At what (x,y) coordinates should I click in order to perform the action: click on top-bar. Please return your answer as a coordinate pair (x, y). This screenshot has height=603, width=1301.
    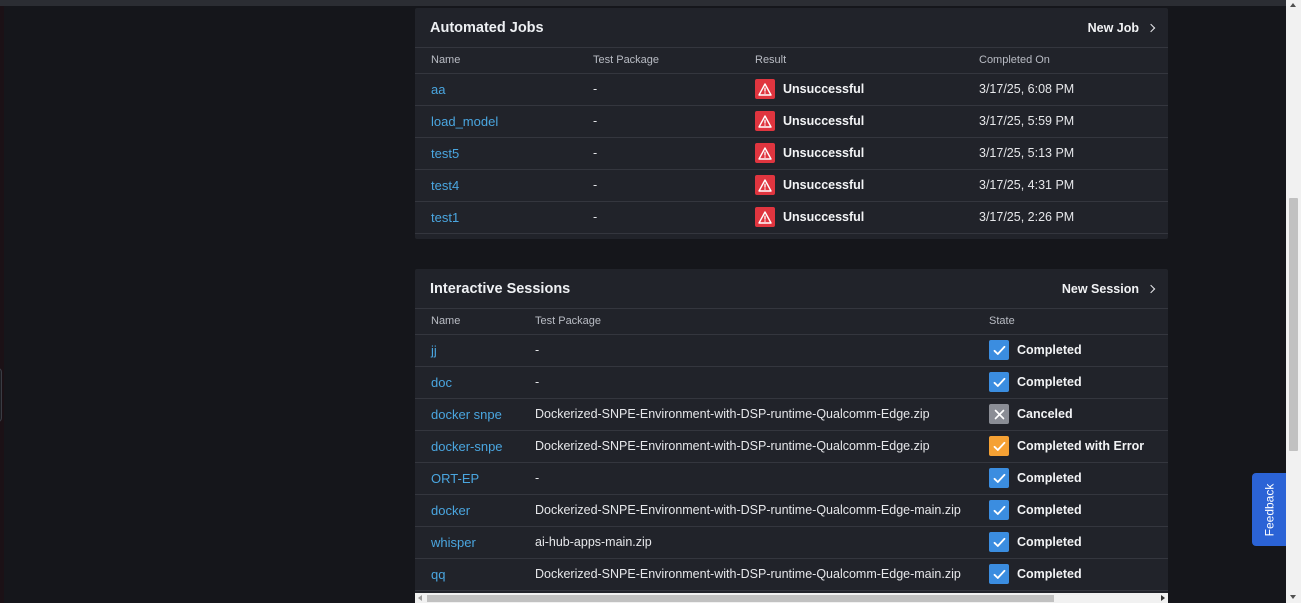
    Looking at the image, I should click on (643, 3).